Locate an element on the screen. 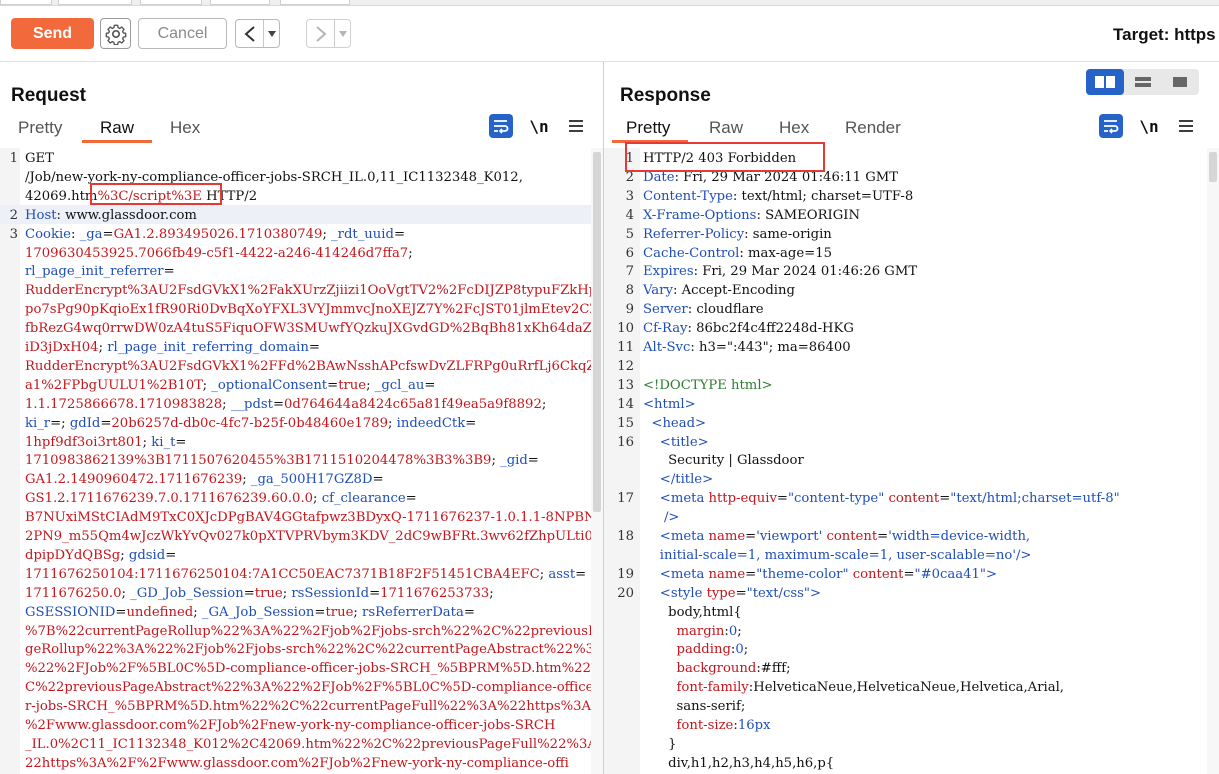 This screenshot has height=774, width=1219. code-token: : SAMEORIGIN is located at coordinates (808, 215).